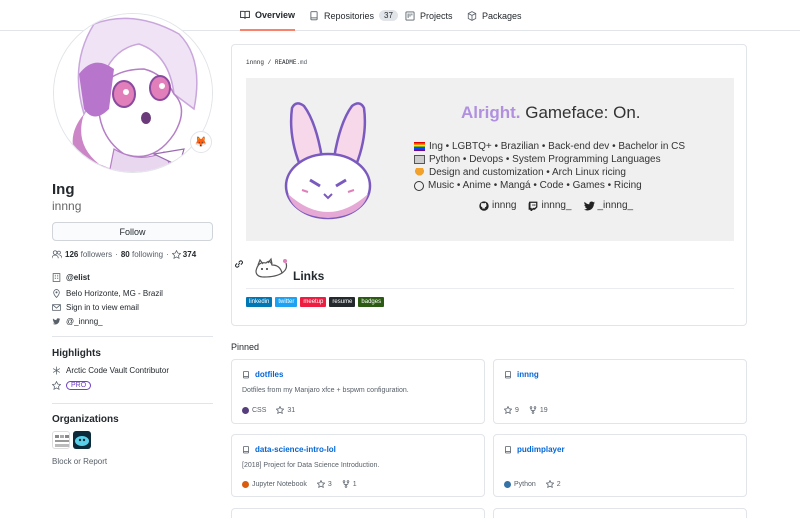 The image size is (800, 518). What do you see at coordinates (502, 15) in the screenshot?
I see `tab-packages-label: Packages` at bounding box center [502, 15].